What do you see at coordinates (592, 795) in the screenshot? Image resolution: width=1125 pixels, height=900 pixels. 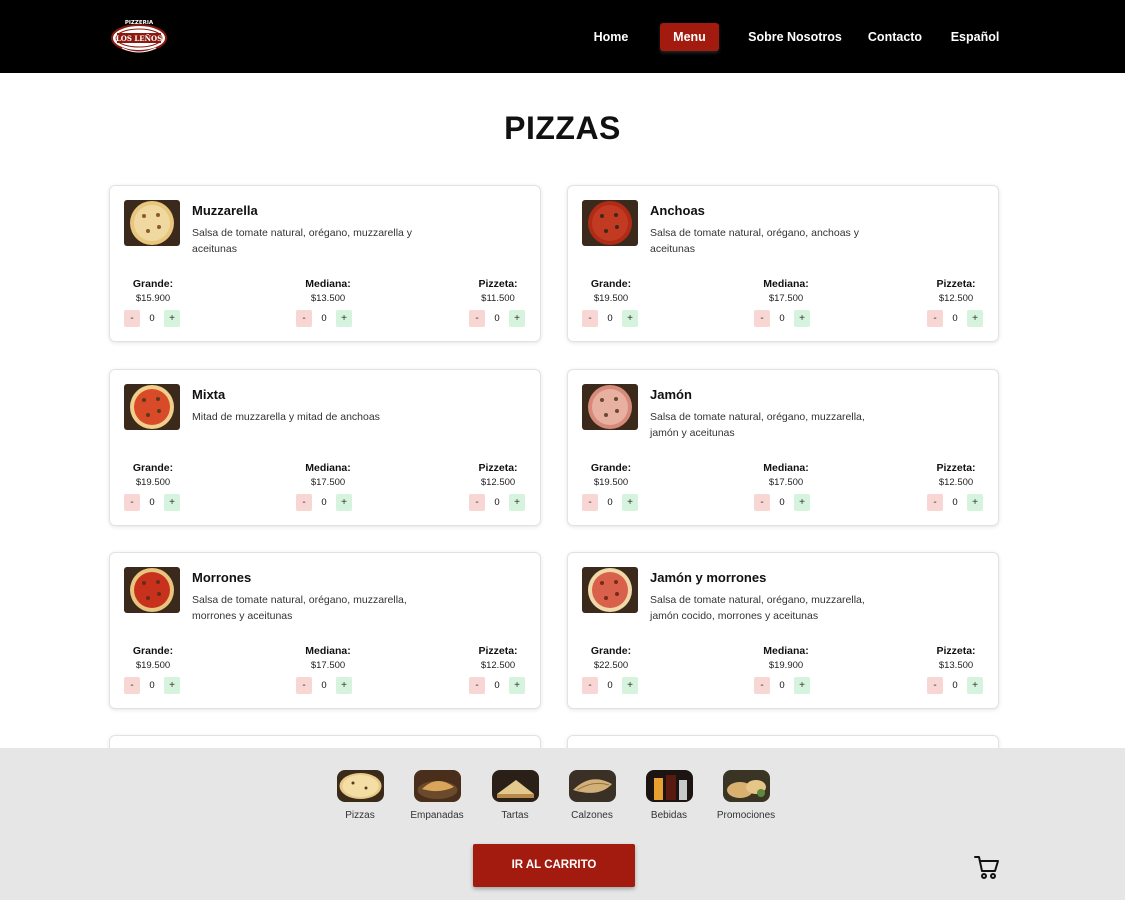 I see `category-calzones: Calzones` at bounding box center [592, 795].